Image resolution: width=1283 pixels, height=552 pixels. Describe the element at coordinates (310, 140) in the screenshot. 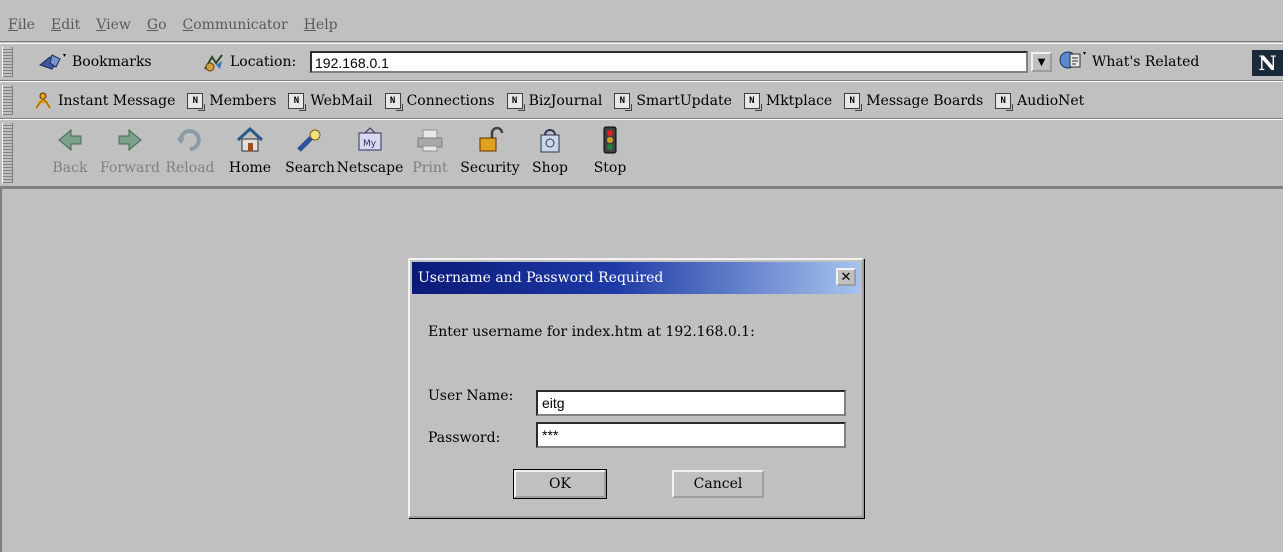

I see `search-icon` at that location.